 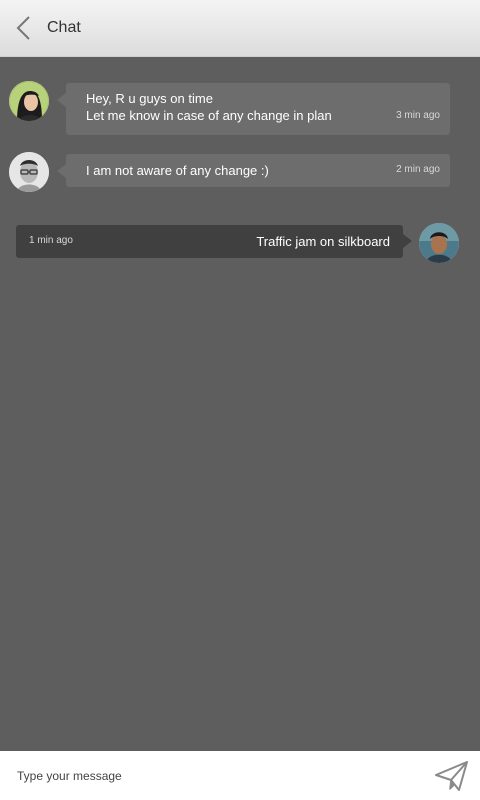 I want to click on avatar-man-icon, so click(x=439, y=243).